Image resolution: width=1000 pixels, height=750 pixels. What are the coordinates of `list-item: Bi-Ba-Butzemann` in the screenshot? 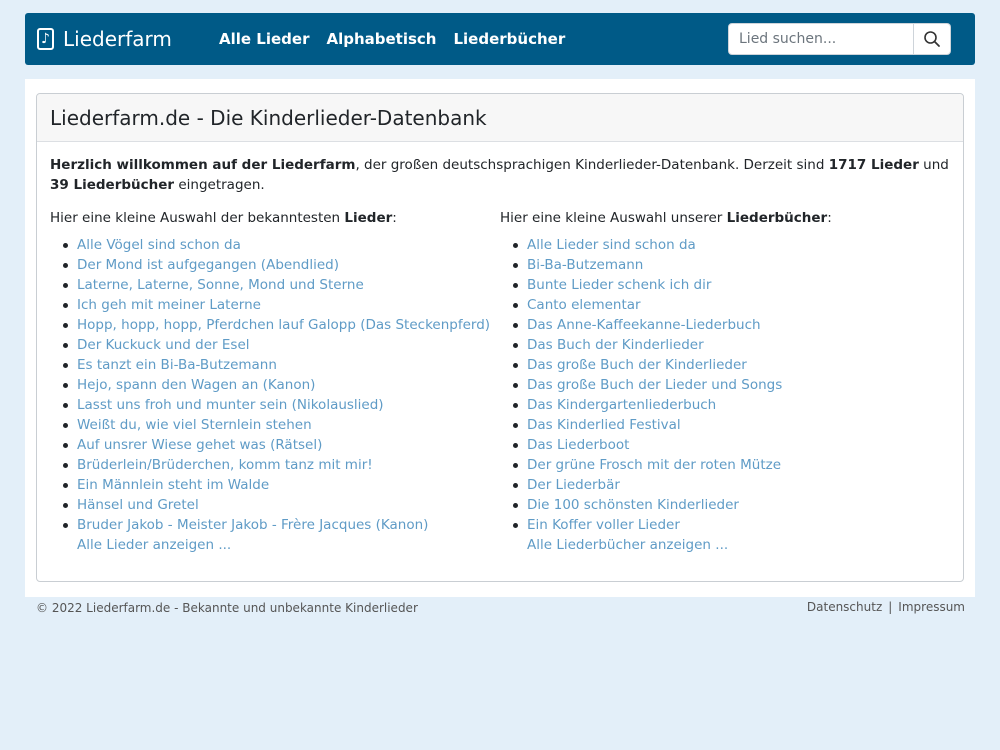 It's located at (731, 265).